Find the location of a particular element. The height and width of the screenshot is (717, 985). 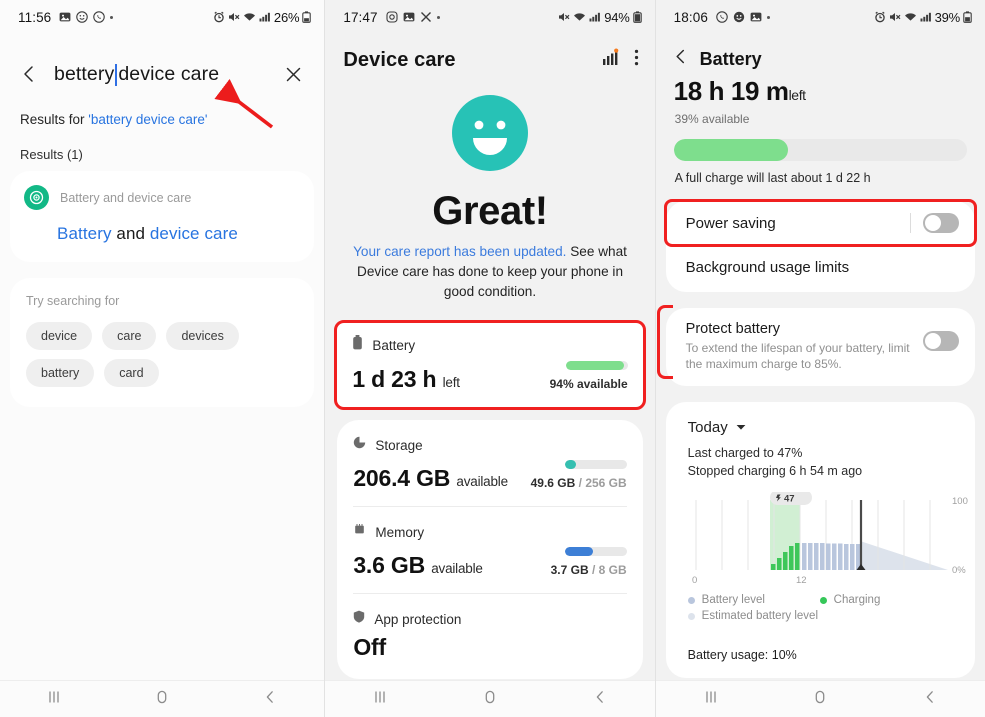

protect-battery-label: Protect battery is located at coordinates (732, 329).